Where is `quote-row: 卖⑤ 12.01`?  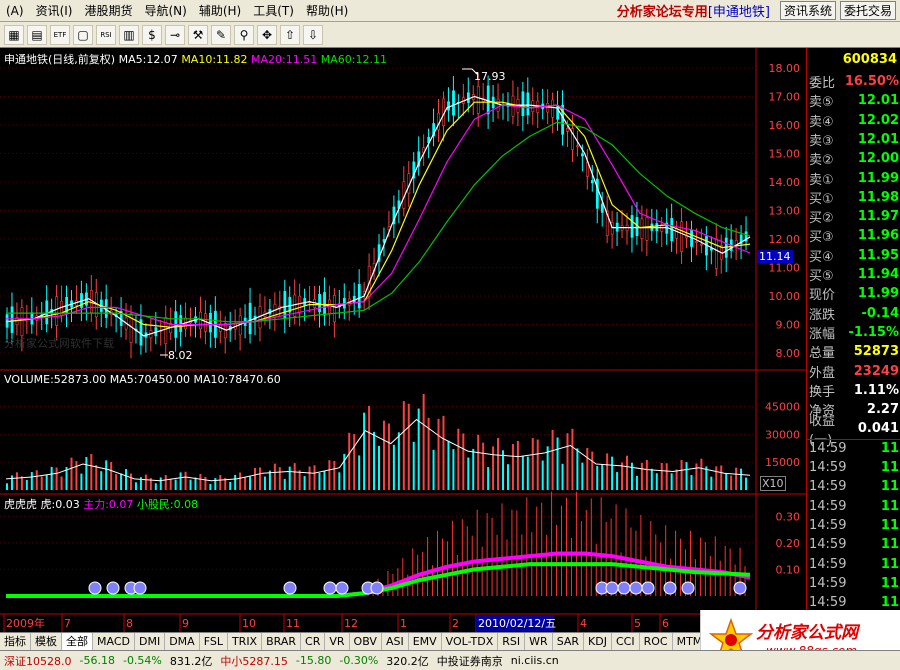
quote-row: 卖⑤ 12.01 is located at coordinates (853, 100).